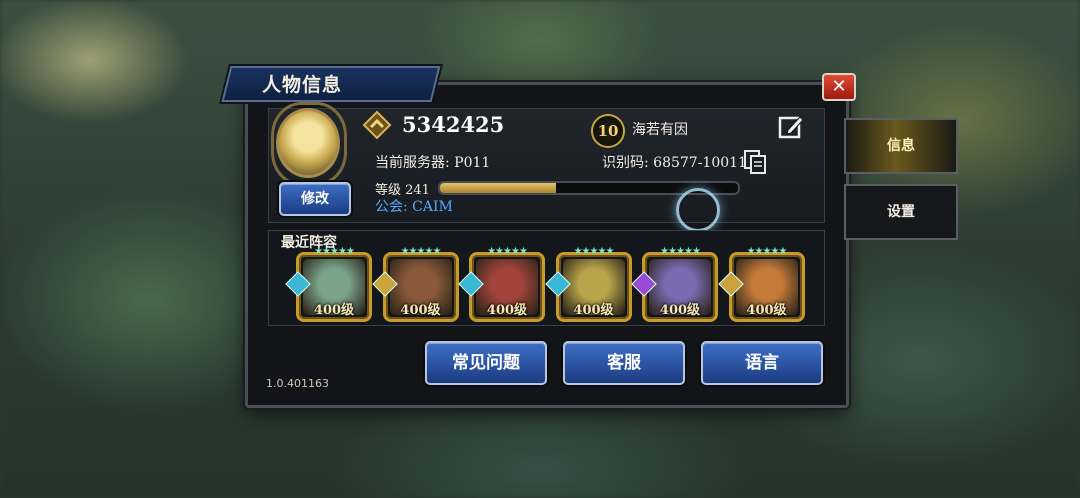 This screenshot has height=498, width=1080. What do you see at coordinates (901, 146) in the screenshot?
I see `tab-info: 信息` at bounding box center [901, 146].